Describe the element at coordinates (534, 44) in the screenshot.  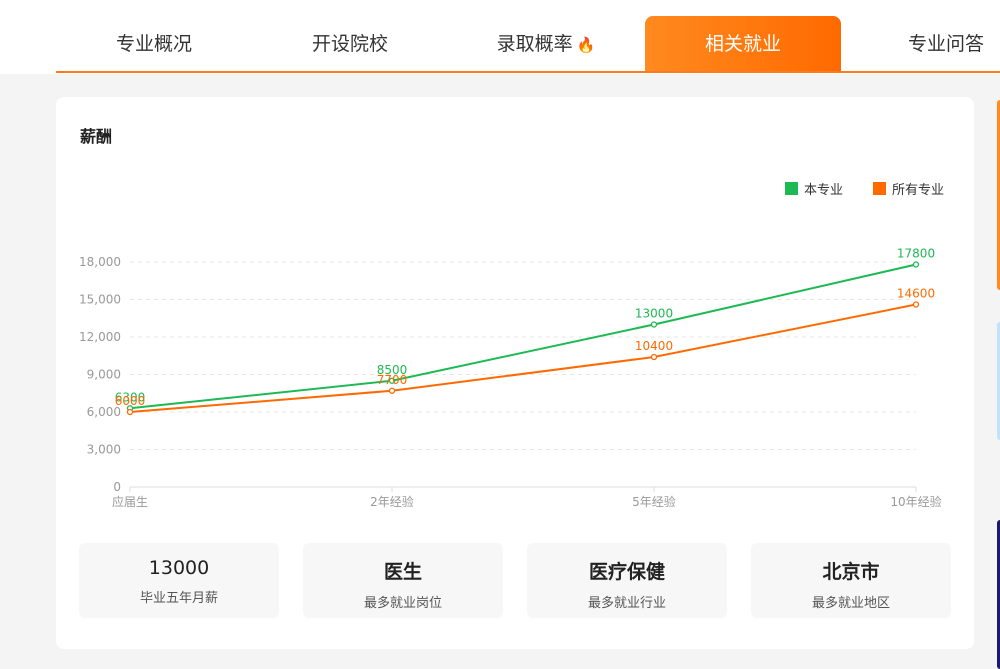
I see `tab-label: 录取概率` at that location.